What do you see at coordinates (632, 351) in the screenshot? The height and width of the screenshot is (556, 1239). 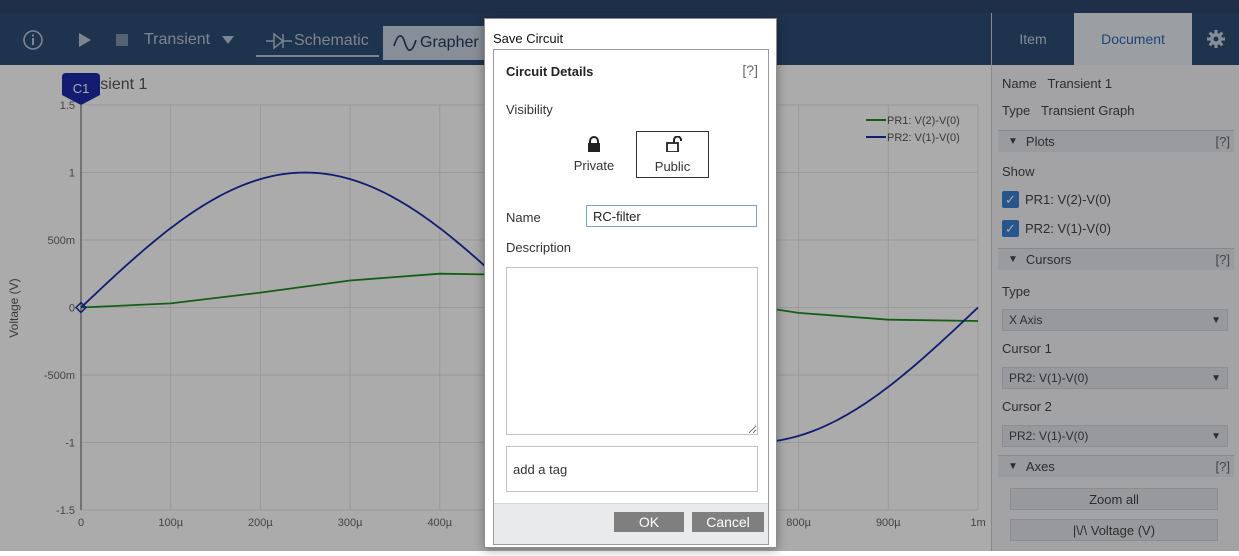 I see `description-textarea` at bounding box center [632, 351].